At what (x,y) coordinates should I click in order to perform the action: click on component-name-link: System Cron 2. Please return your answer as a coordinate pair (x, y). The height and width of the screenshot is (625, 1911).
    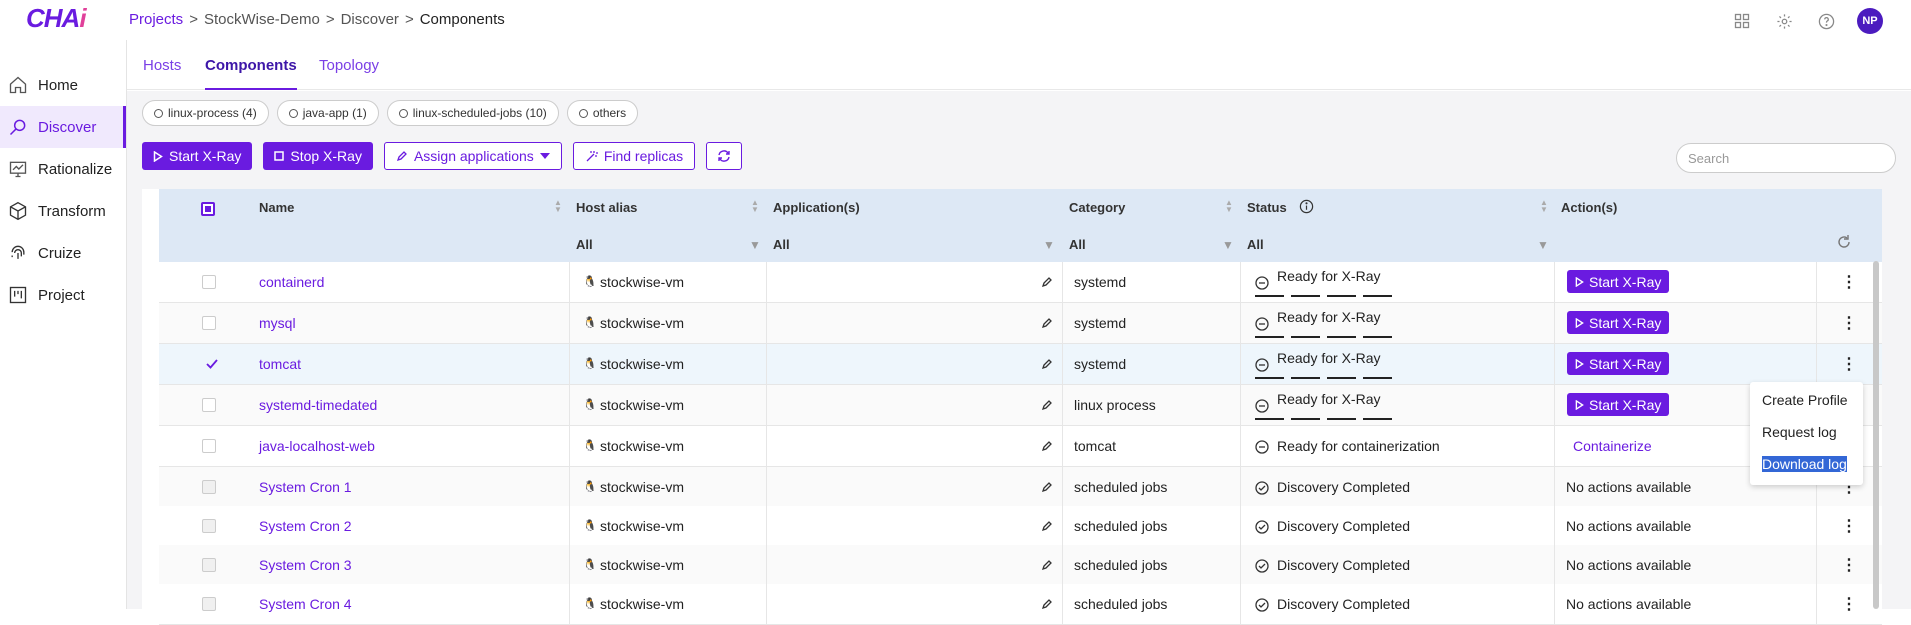
    Looking at the image, I should click on (305, 526).